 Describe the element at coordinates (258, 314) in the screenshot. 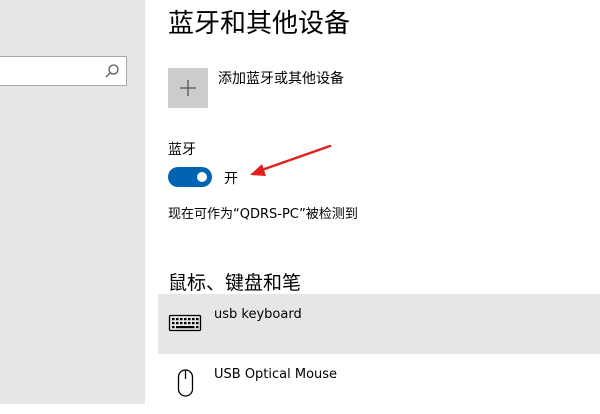

I see `device-name: usb keyboard` at that location.